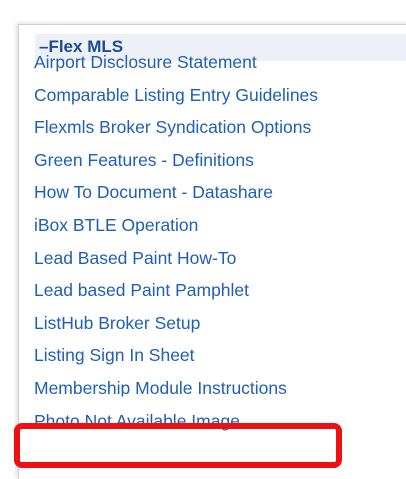  What do you see at coordinates (176, 132) in the screenshot?
I see `document-link-broker-syndication: Flexmls Broker Syndication Options` at bounding box center [176, 132].